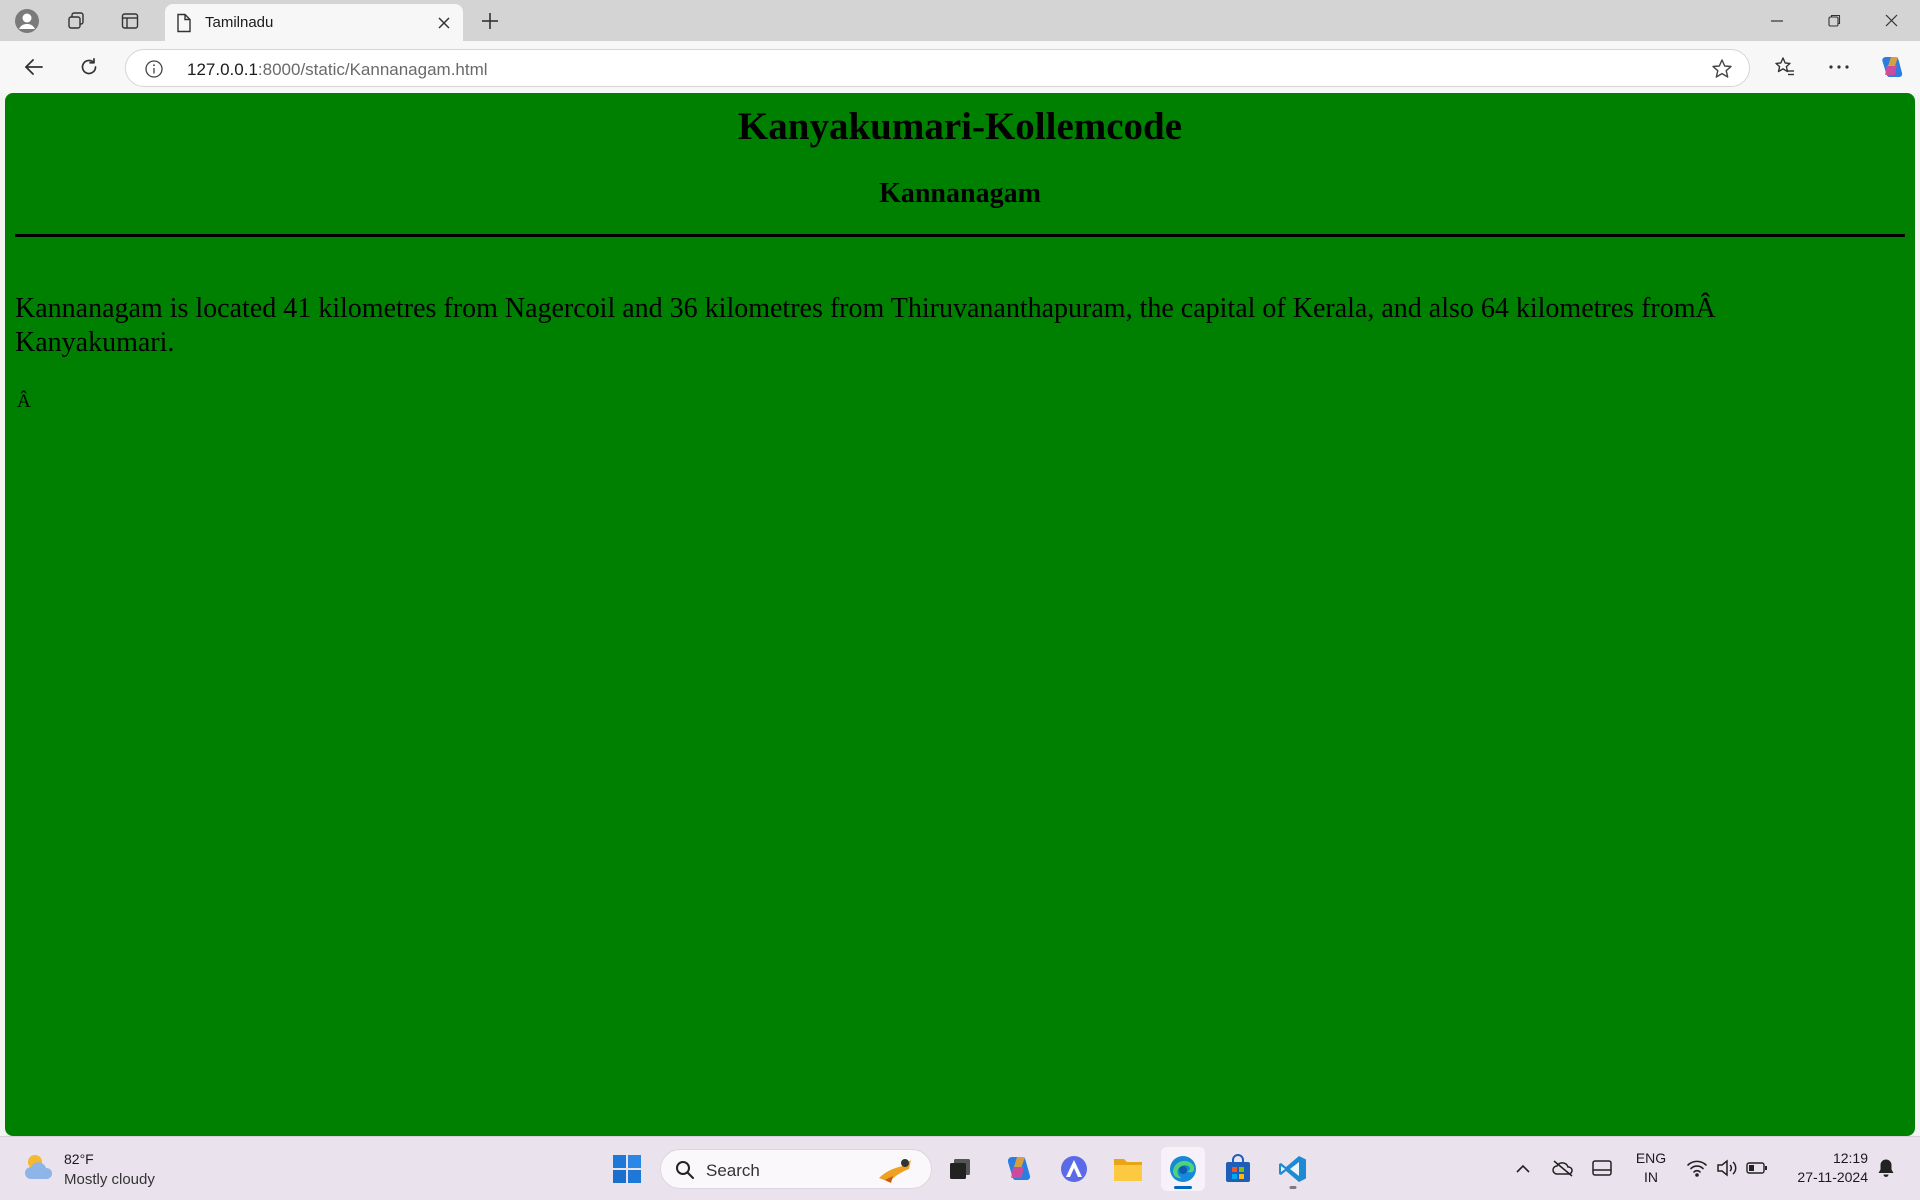 The image size is (1920, 1200). I want to click on vscode-icon, so click(1293, 1169).